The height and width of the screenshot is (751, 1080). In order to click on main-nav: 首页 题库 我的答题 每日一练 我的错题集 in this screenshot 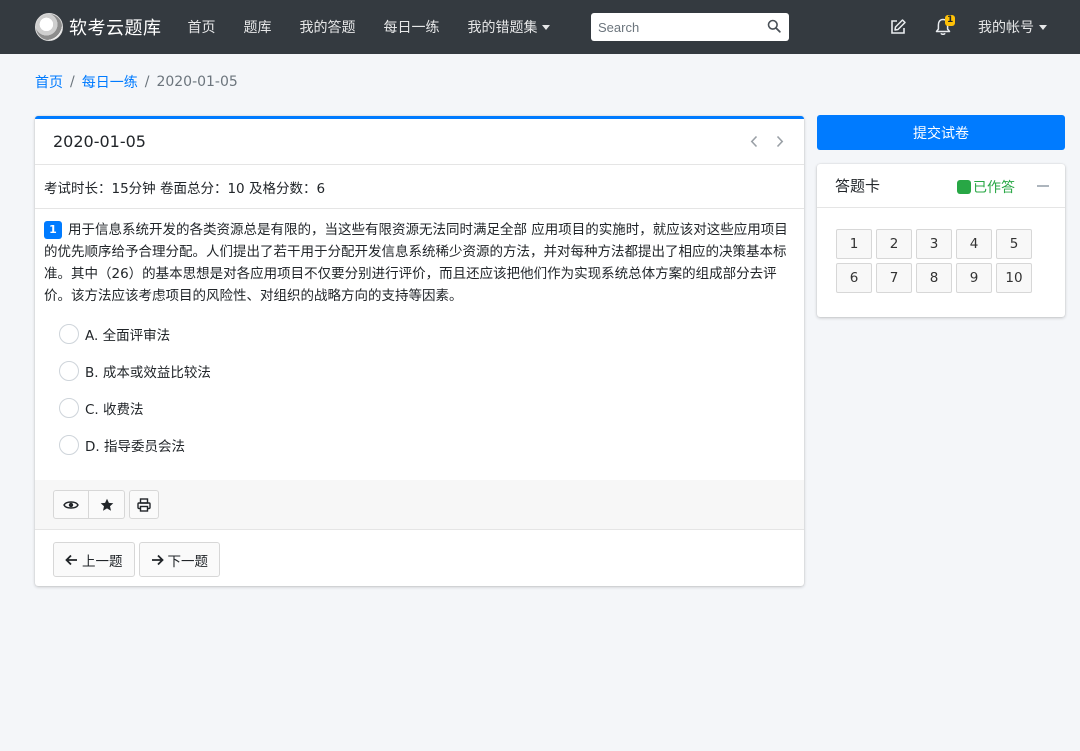, I will do `click(369, 27)`.